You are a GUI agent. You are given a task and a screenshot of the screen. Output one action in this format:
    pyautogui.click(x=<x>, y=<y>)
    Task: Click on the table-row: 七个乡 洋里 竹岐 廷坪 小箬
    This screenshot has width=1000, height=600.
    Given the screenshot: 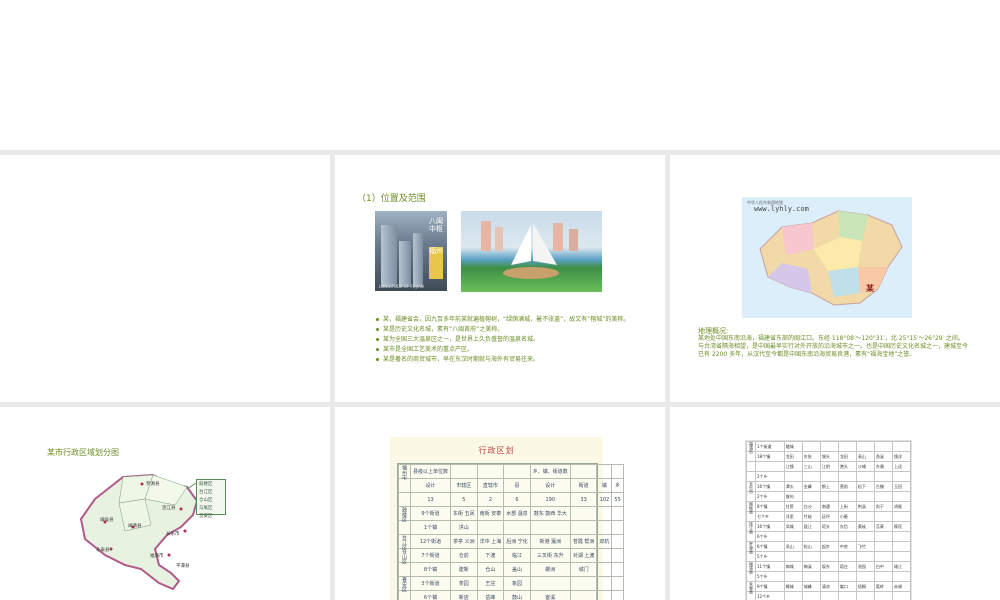 What is the action you would take?
    pyautogui.click(x=829, y=516)
    